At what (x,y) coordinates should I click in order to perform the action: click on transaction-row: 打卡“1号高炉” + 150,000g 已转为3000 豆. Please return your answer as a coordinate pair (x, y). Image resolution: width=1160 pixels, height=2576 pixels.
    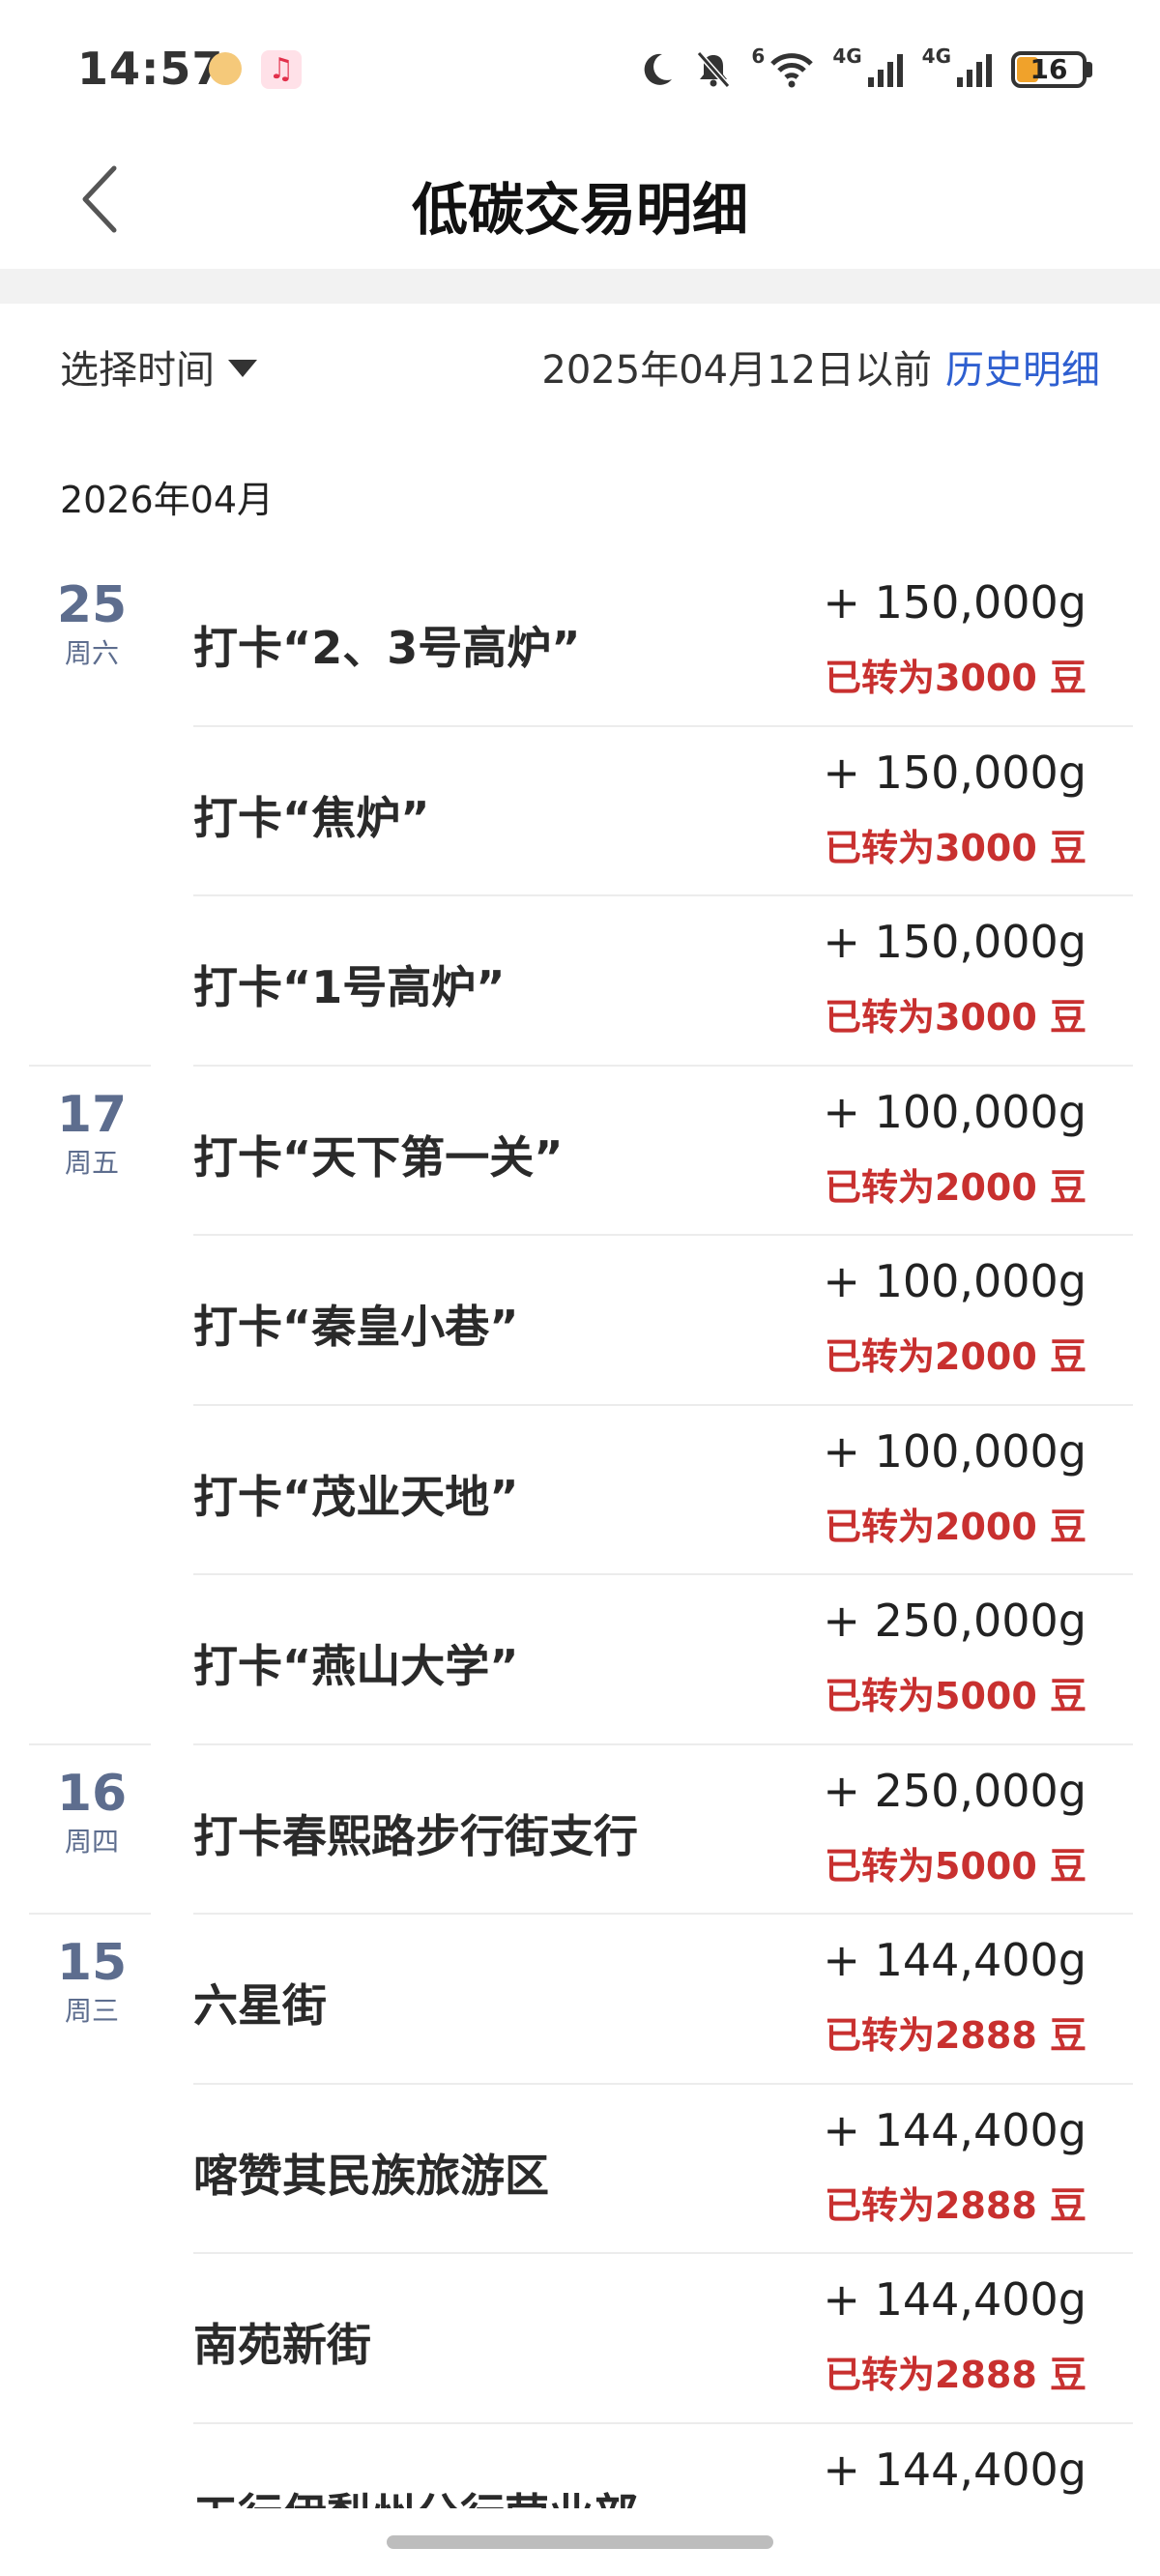
    Looking at the image, I should click on (580, 979).